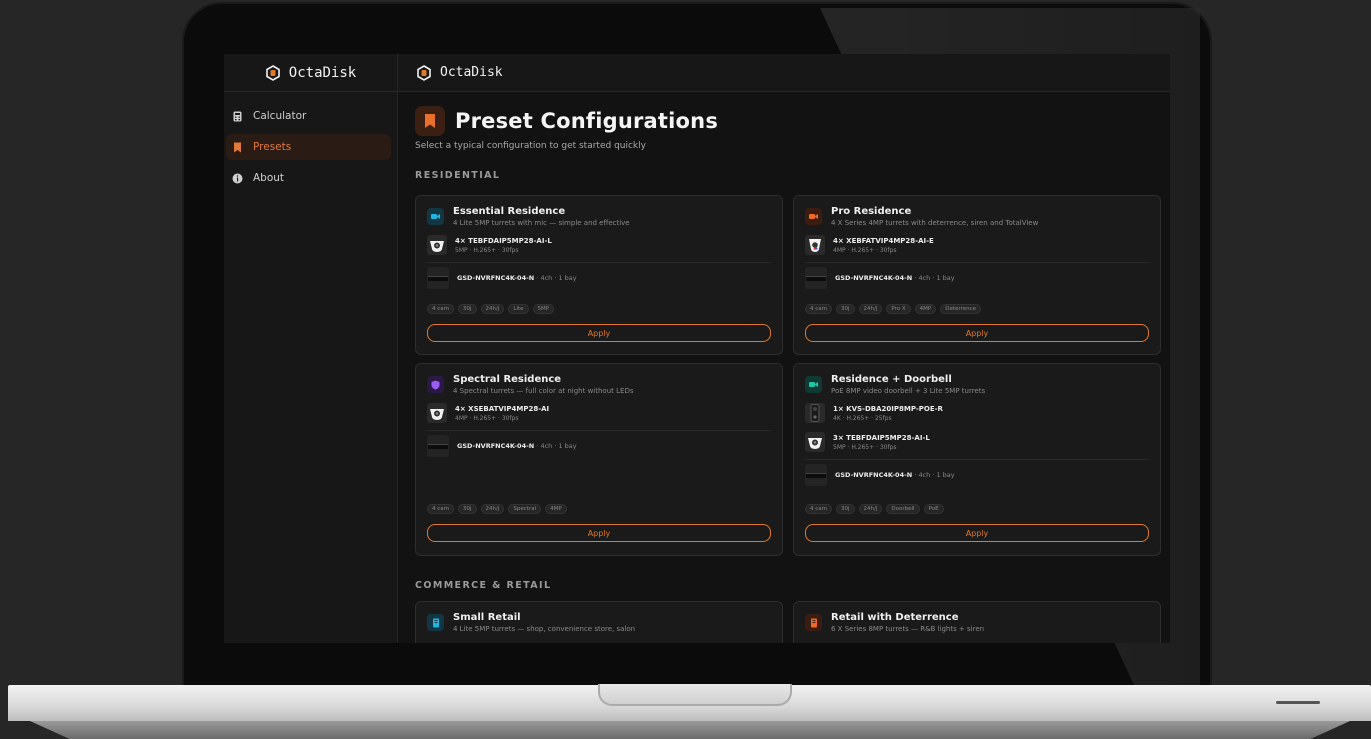 The image size is (1371, 739). Describe the element at coordinates (862, 418) in the screenshot. I see `device-specs: 4K · H.265+ · 25fps` at that location.